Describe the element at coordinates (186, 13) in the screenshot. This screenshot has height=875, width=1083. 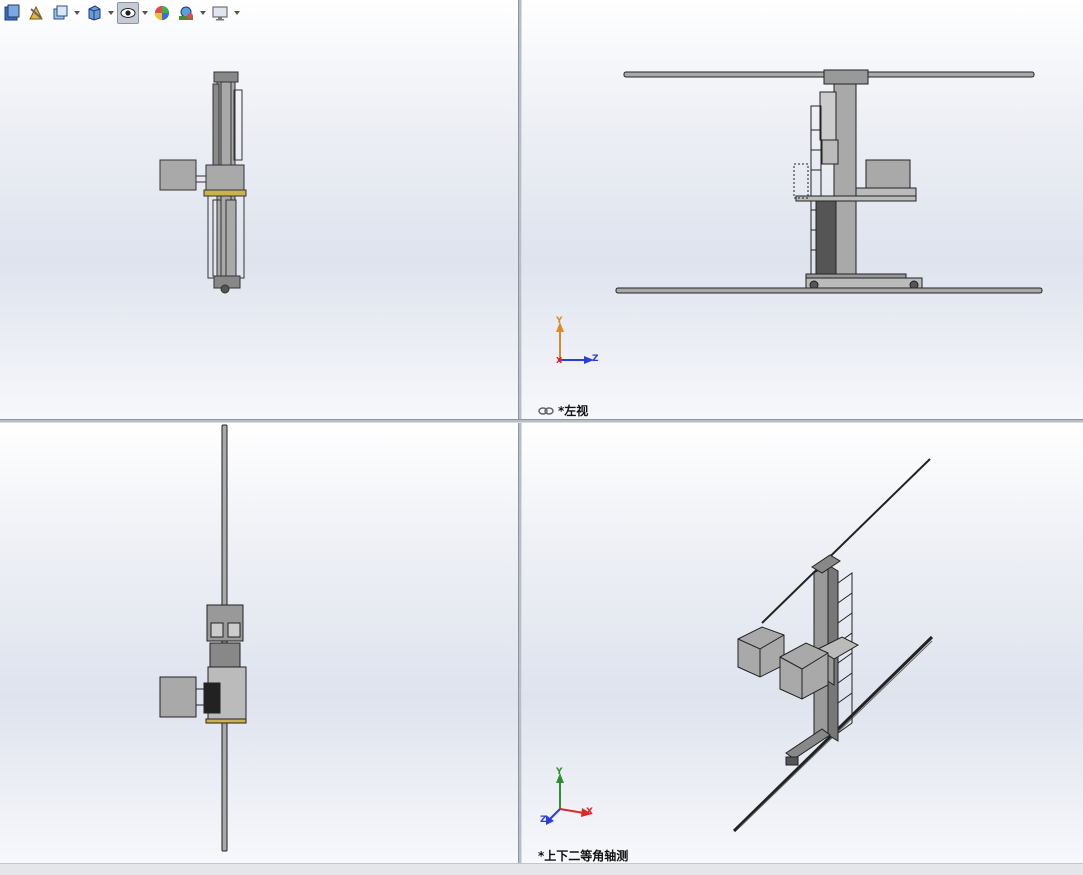
I see `apply-scene-icon` at that location.